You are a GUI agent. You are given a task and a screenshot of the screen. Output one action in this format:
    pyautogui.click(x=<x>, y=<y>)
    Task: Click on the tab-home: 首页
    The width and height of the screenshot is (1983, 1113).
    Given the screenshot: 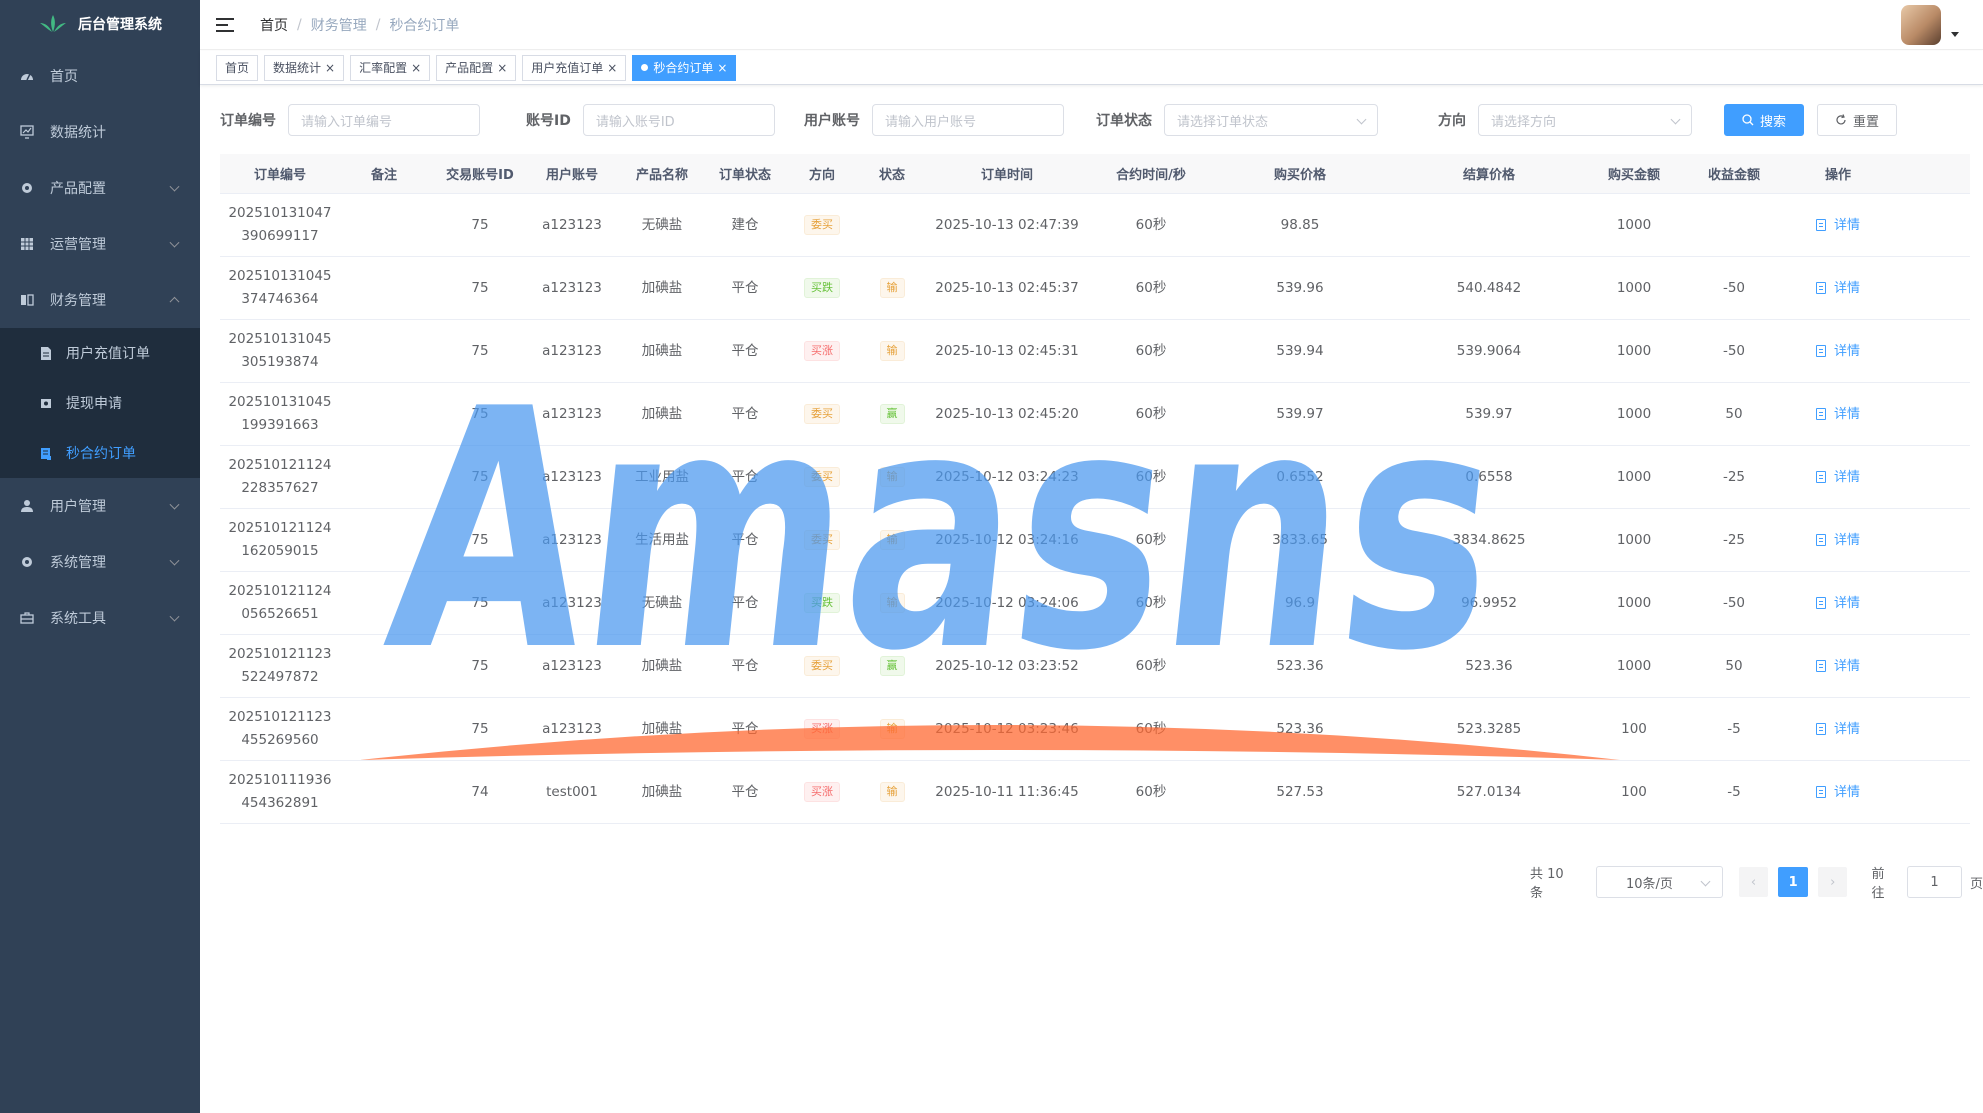 What is the action you would take?
    pyautogui.click(x=237, y=67)
    